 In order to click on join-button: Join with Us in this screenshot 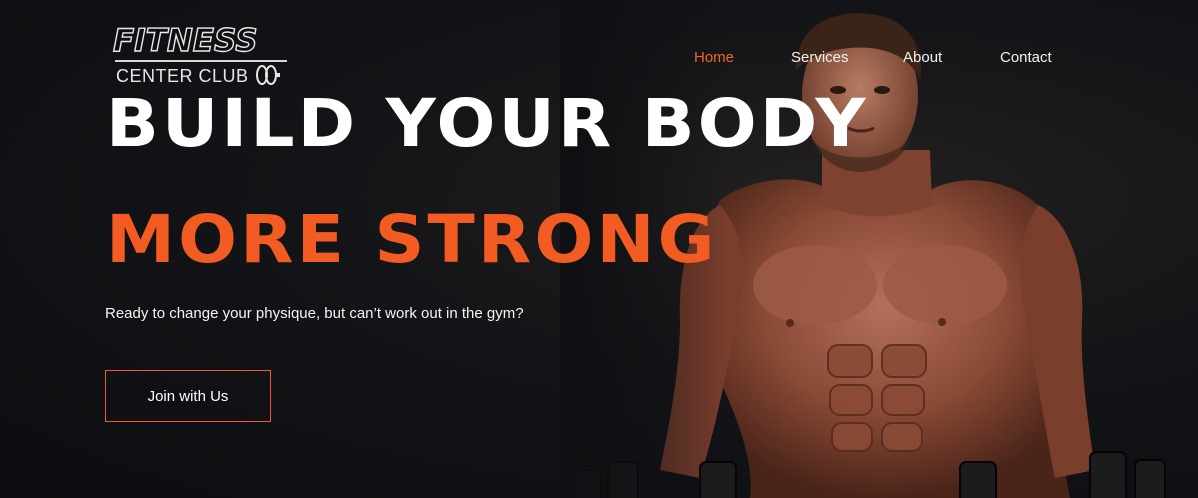, I will do `click(188, 396)`.